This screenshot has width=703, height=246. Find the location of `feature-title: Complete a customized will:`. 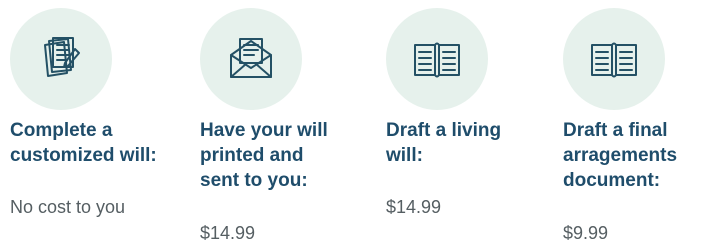

feature-title: Complete a customized will: is located at coordinates (83, 143).